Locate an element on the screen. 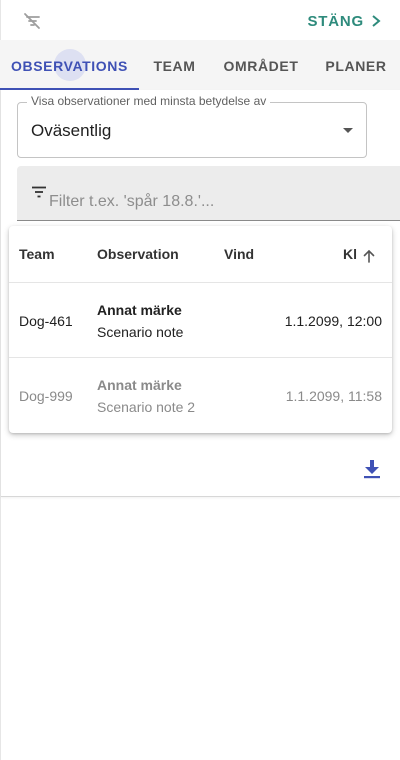 This screenshot has height=760, width=400. close-label: STÄNG is located at coordinates (335, 21).